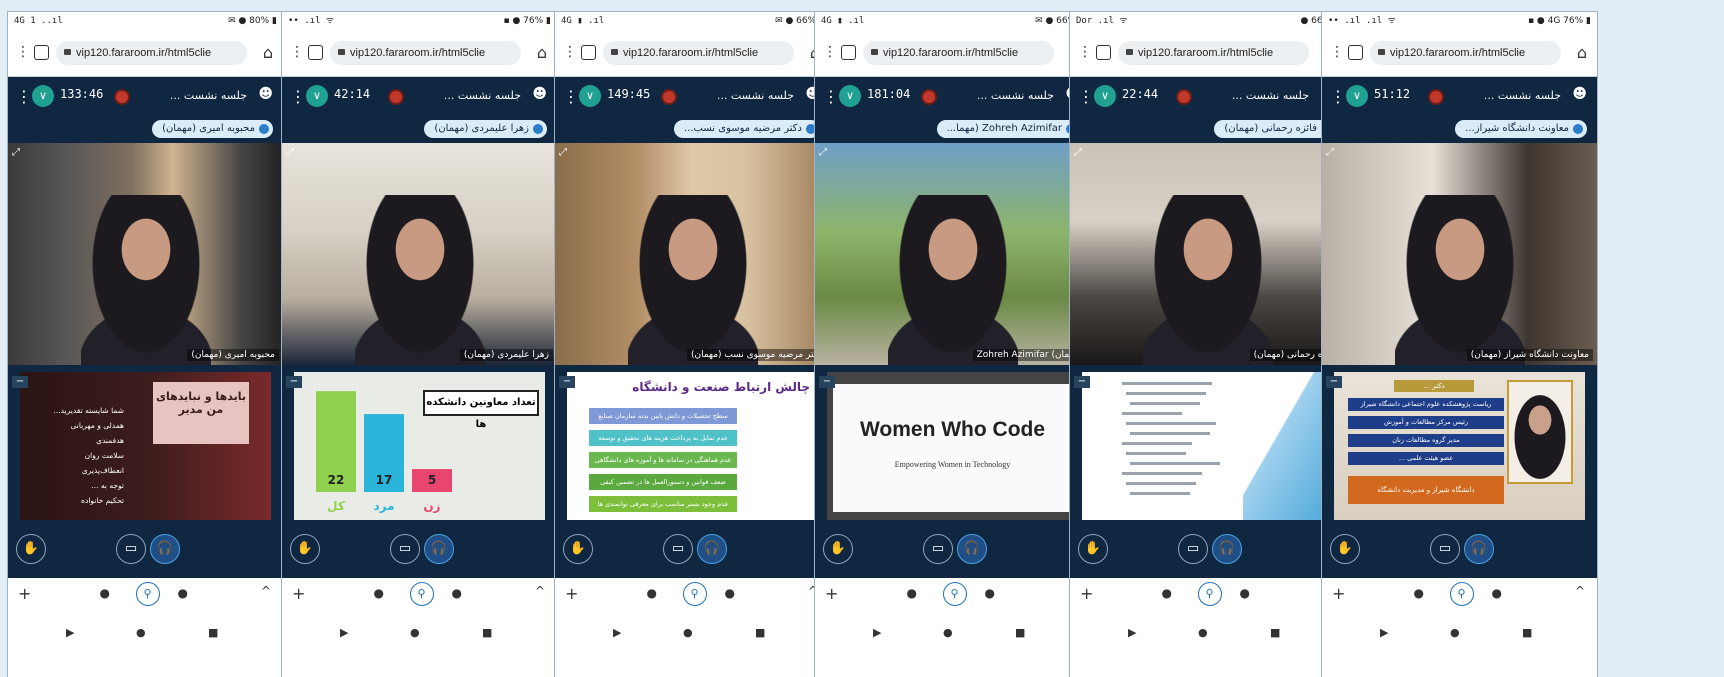  I want to click on webcam-video: ⤢ محبوبه امیری (مهمان), so click(145, 254).